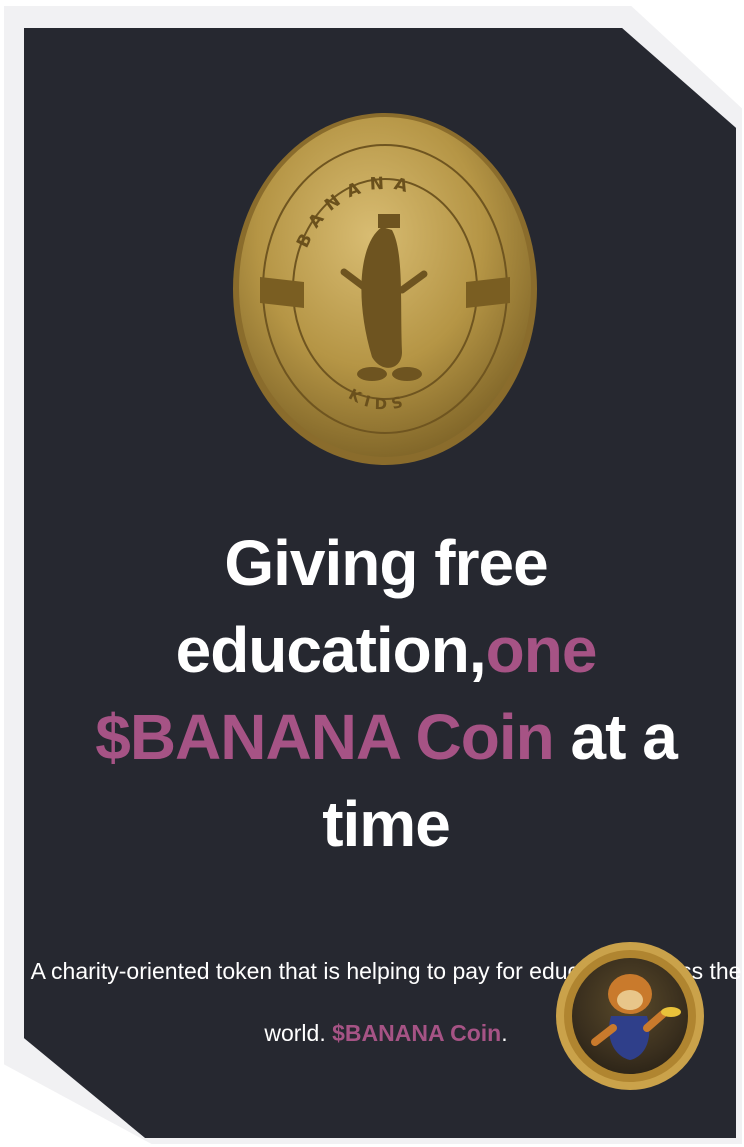 Image resolution: width=744 pixels, height=1147 pixels. Describe the element at coordinates (417, 1033) in the screenshot. I see `token-name: $BANANA Coin` at that location.